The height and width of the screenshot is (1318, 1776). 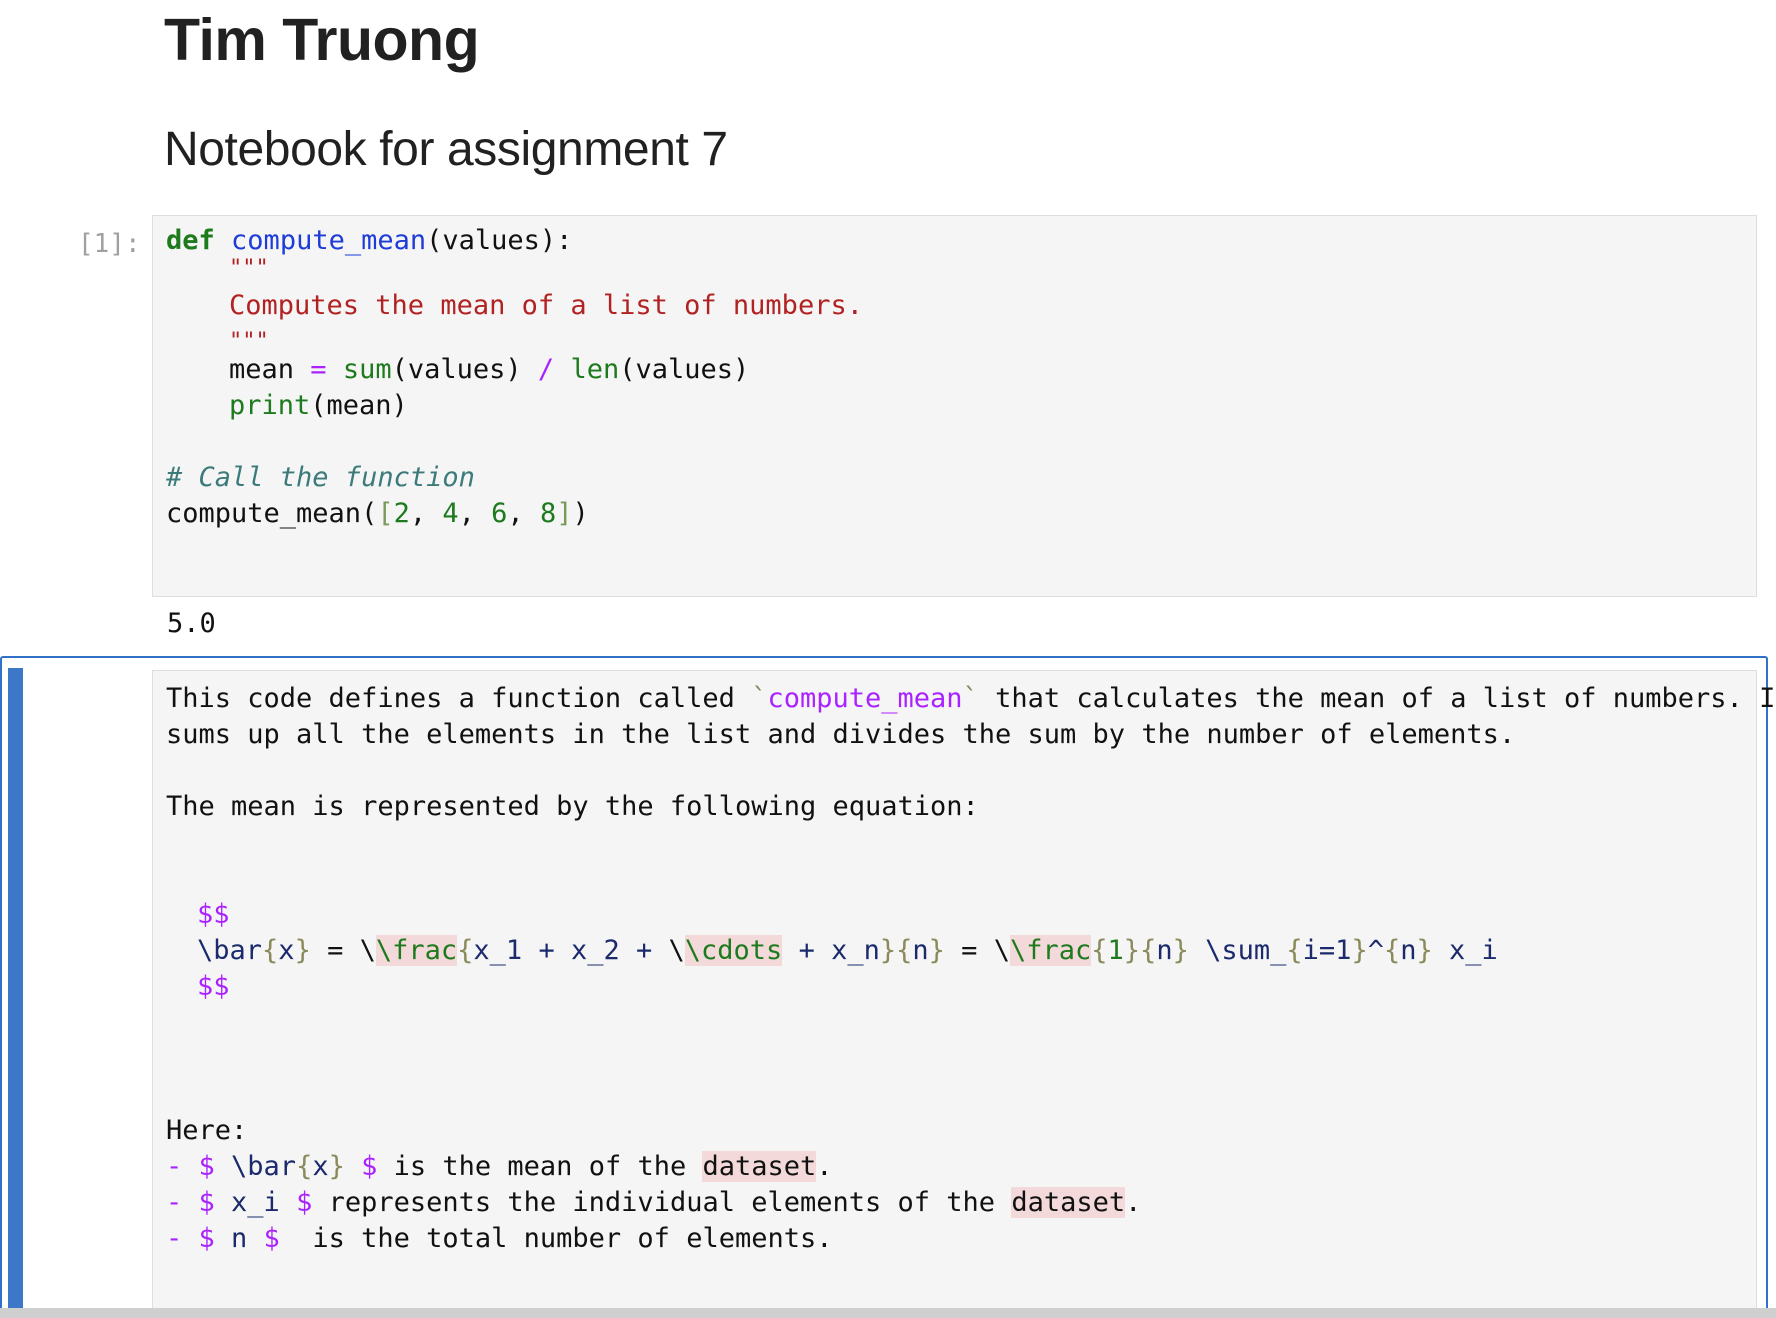 I want to click on code-line: """, so click(x=249, y=268).